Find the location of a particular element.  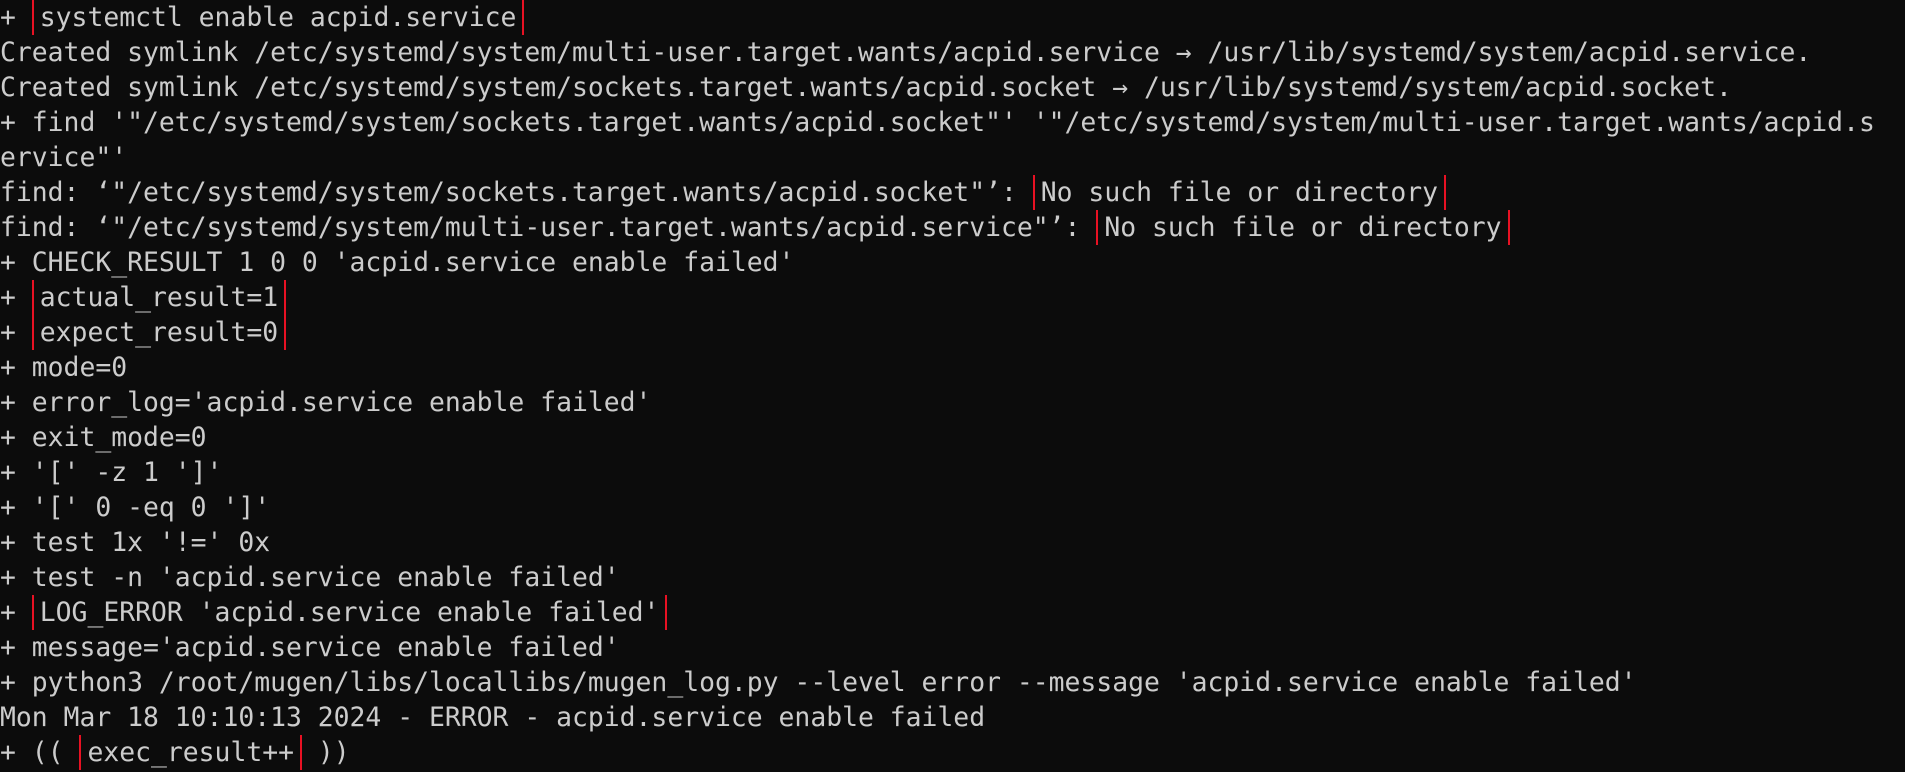

terminal-text: ervice"' is located at coordinates (64, 157).